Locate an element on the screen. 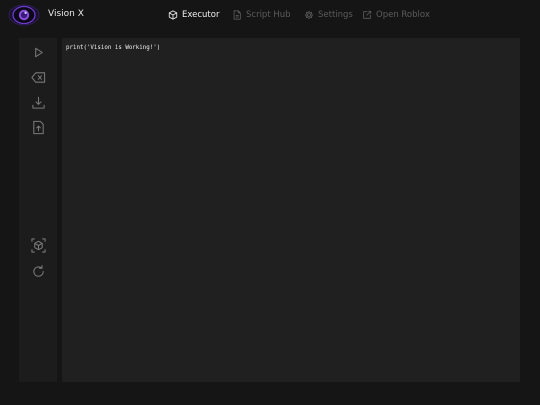  refresh-icon is located at coordinates (38, 270).